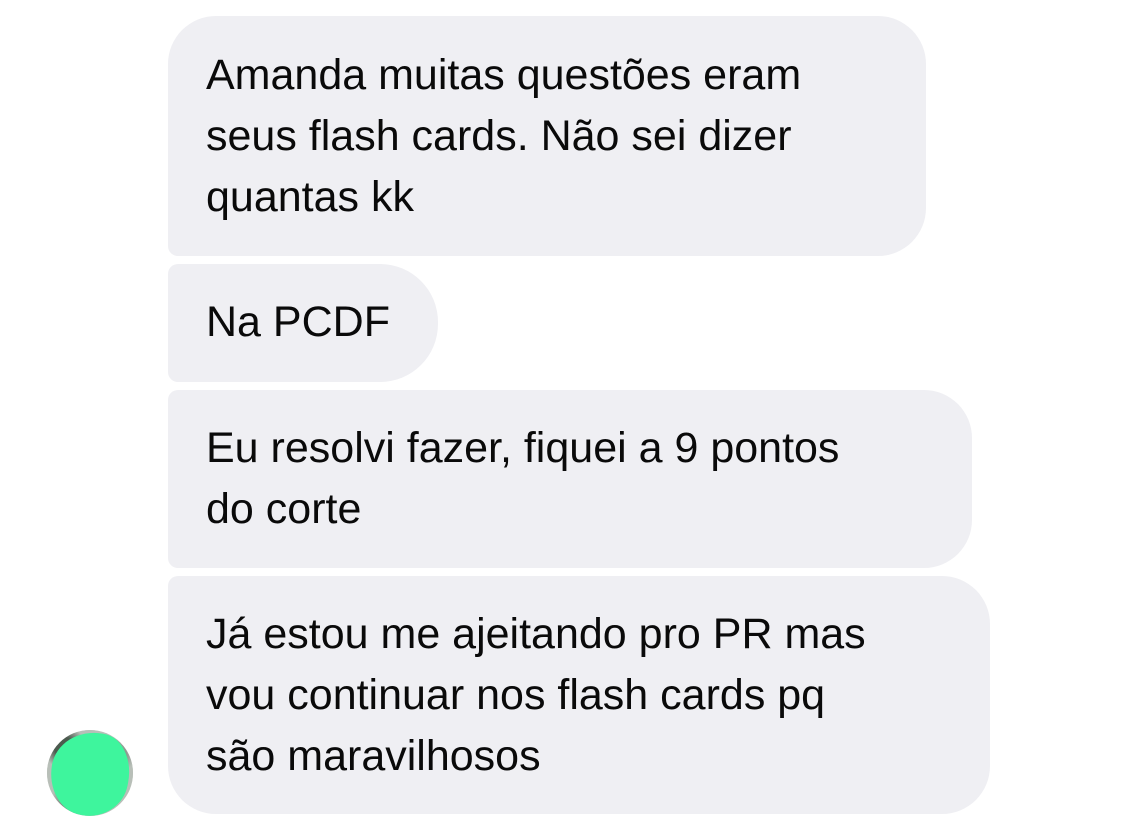 This screenshot has width=1125, height=822. What do you see at coordinates (303, 323) in the screenshot?
I see `message-bubble: Na PCDF` at bounding box center [303, 323].